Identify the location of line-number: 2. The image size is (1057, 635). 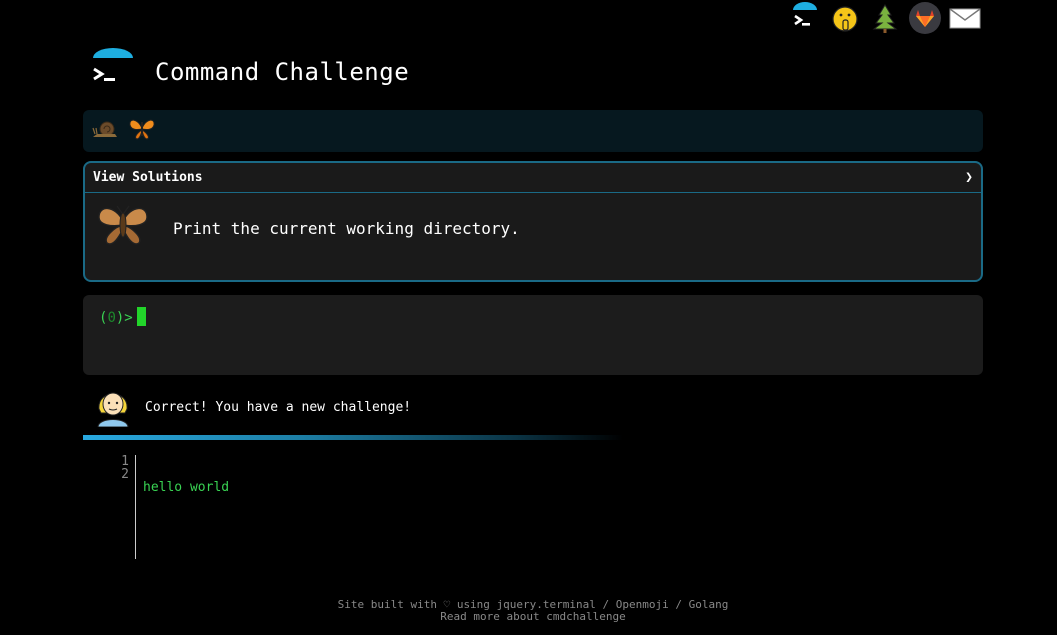
(125, 474).